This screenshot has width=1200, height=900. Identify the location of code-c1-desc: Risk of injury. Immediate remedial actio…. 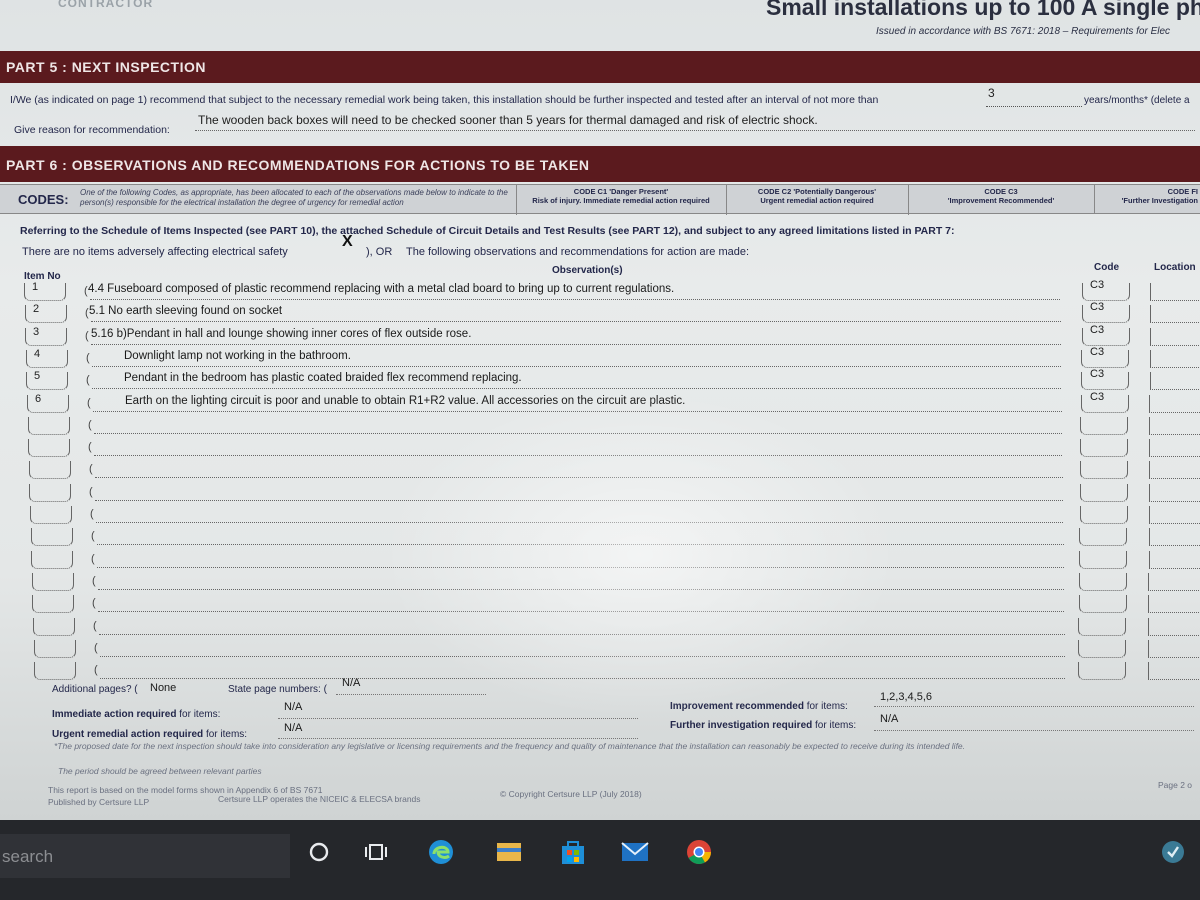
(621, 200).